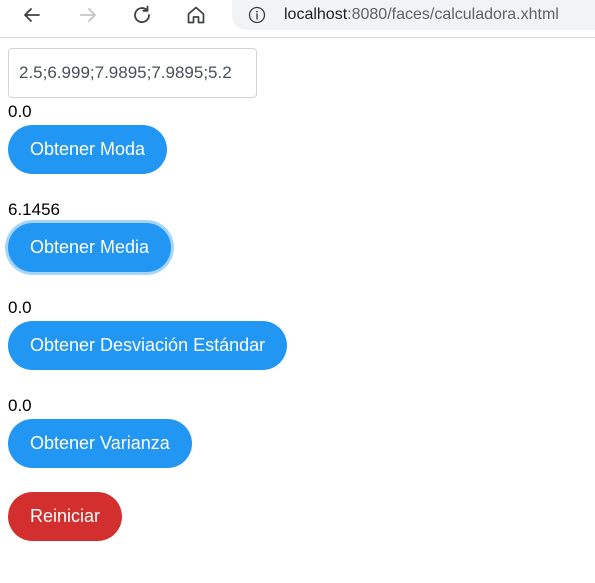  I want to click on obtener-media-button: Obtener Media, so click(90, 247).